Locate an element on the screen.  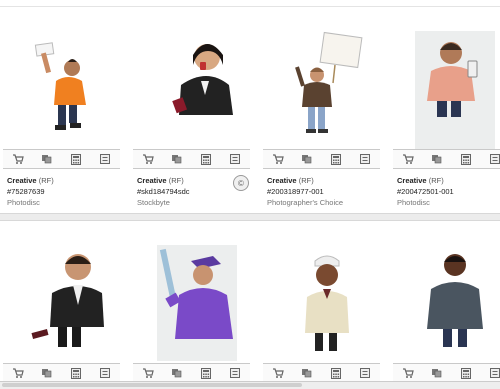
image-id: #200318977-001 is located at coordinates (324, 191).